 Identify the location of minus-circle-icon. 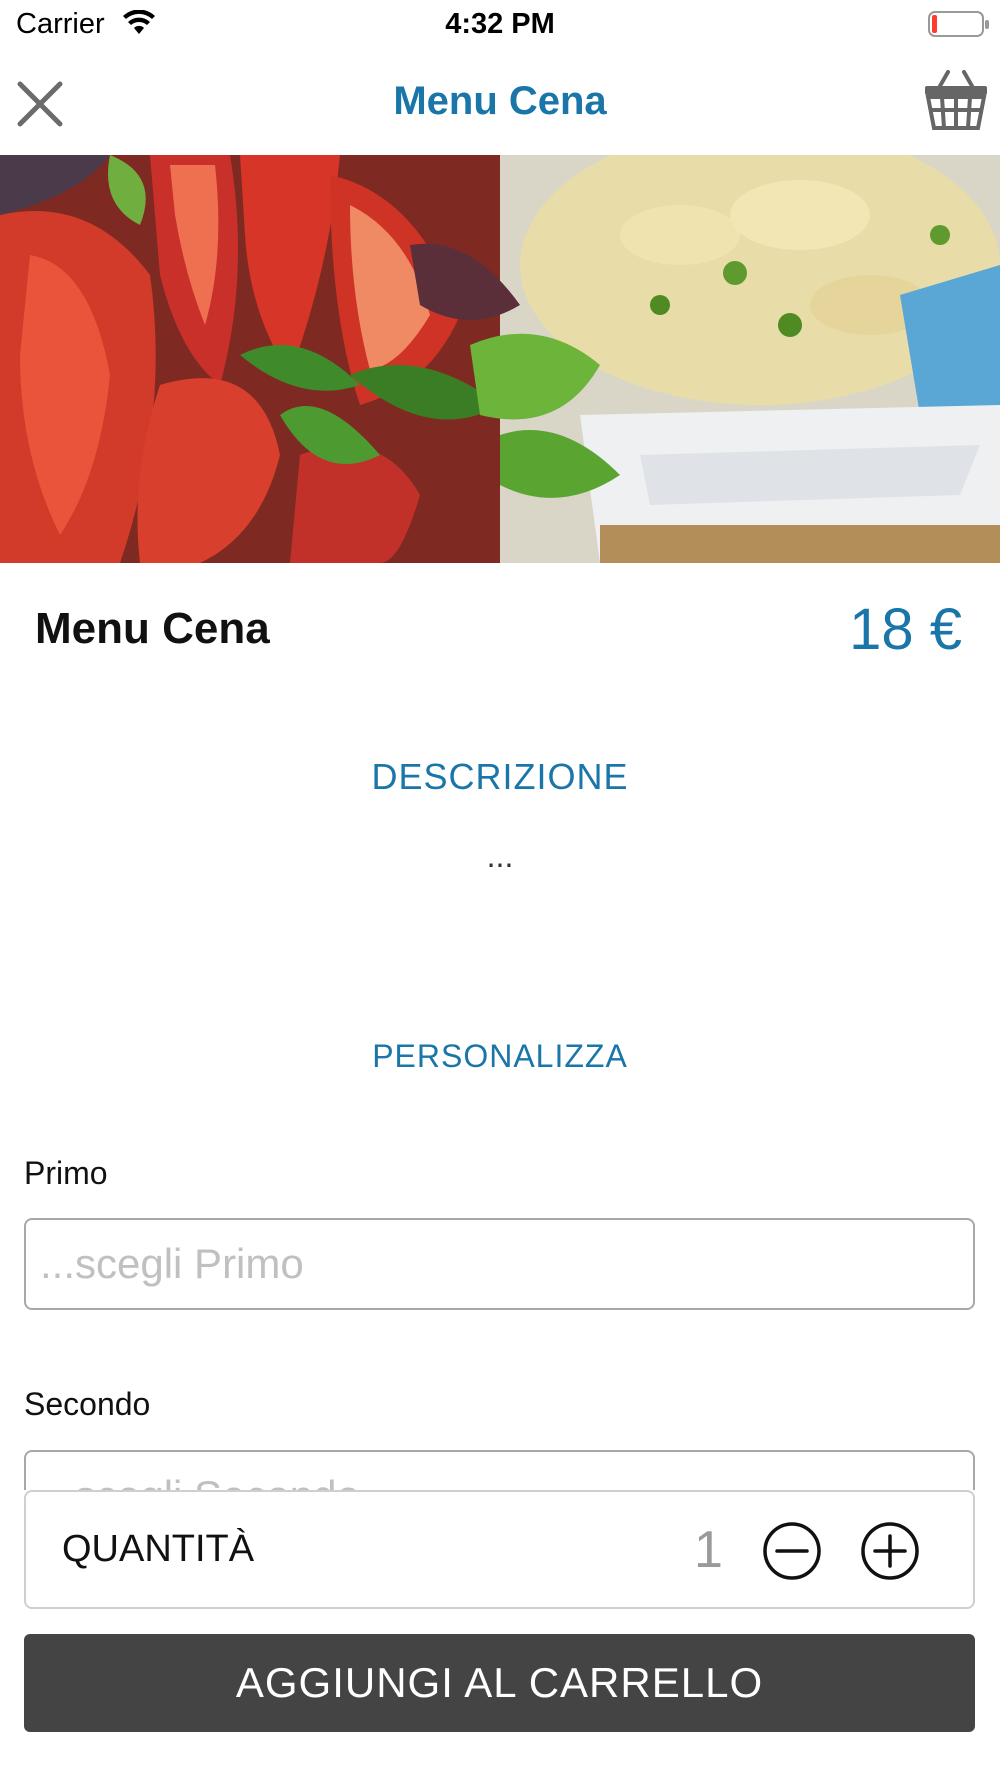
(792, 1551).